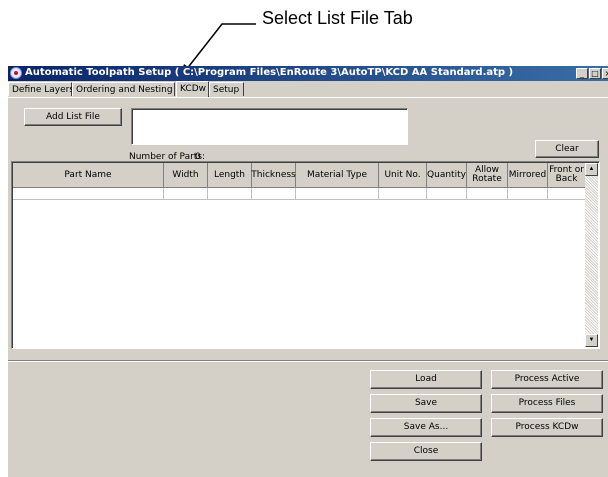  Describe the element at coordinates (186, 175) in the screenshot. I see `column-header-width: Width` at that location.